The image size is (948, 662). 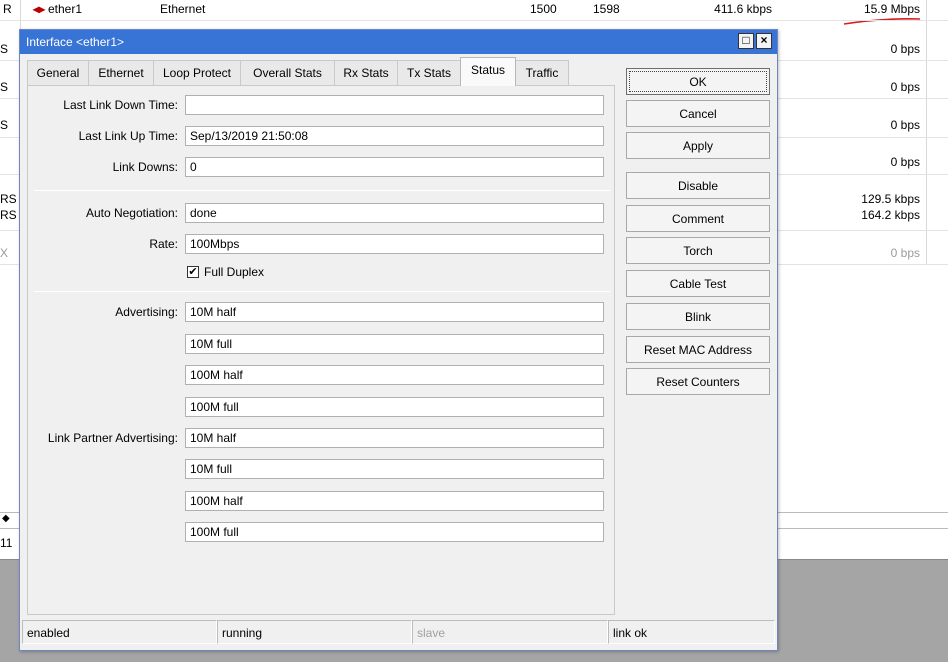 What do you see at coordinates (698, 381) in the screenshot?
I see `reset-counters-button: Reset Counters` at bounding box center [698, 381].